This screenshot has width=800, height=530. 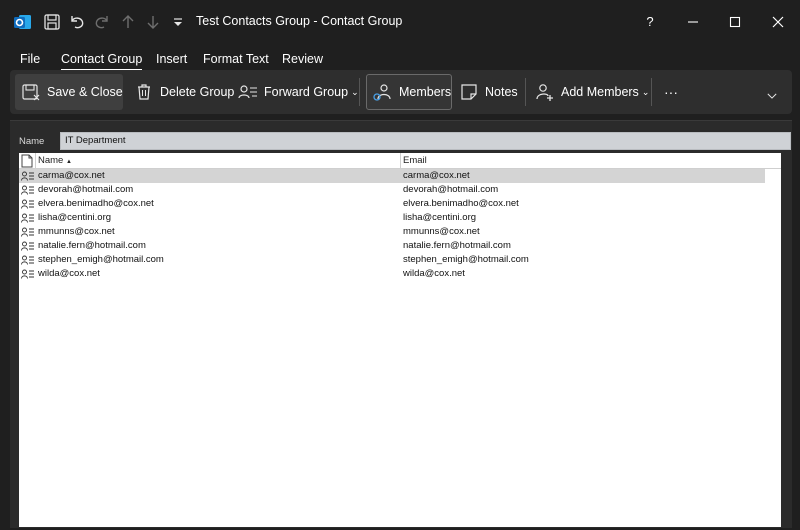 What do you see at coordinates (469, 92) in the screenshot?
I see `notes-icon` at bounding box center [469, 92].